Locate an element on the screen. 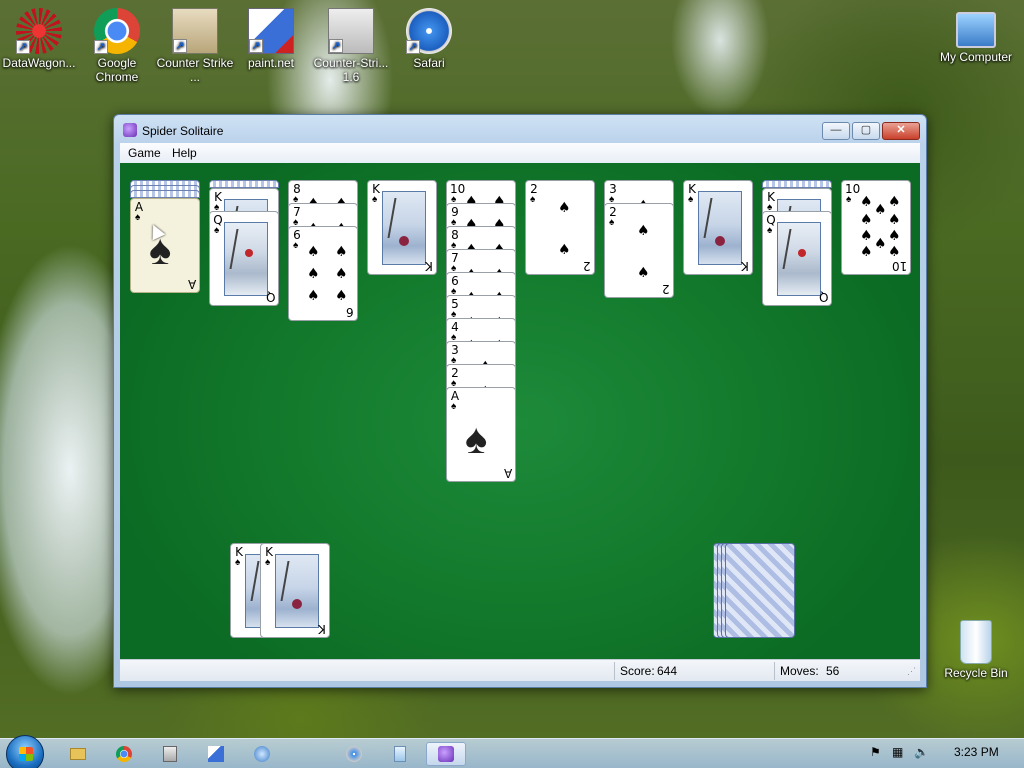  close-button: ✕ is located at coordinates (901, 131).